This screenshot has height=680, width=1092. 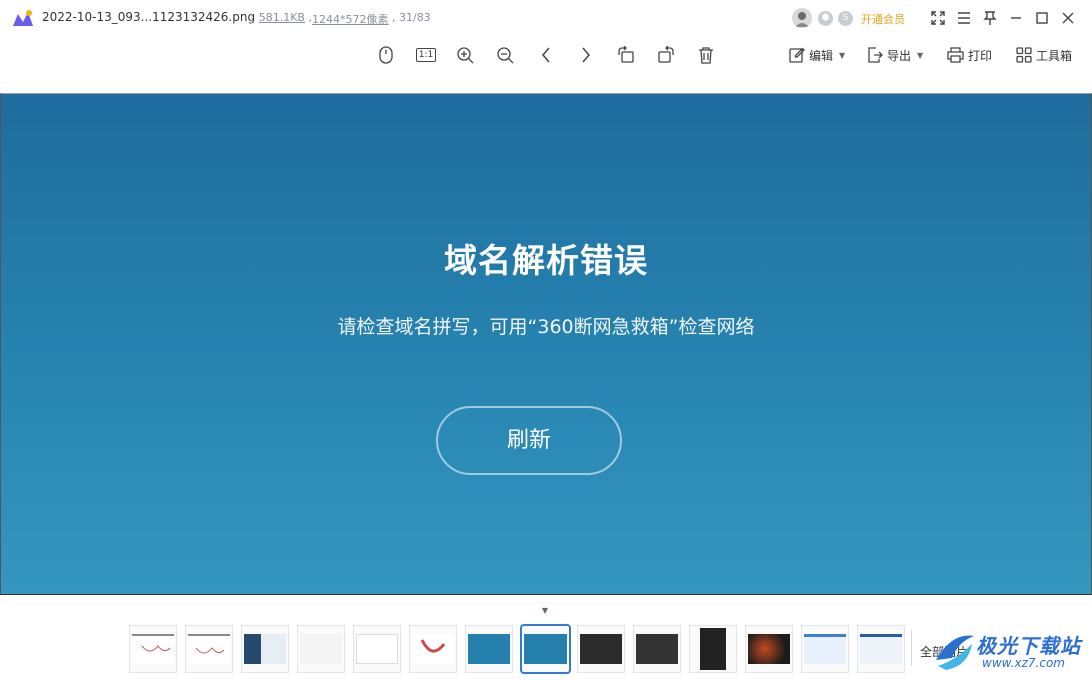 What do you see at coordinates (955, 55) in the screenshot?
I see `print-icon` at bounding box center [955, 55].